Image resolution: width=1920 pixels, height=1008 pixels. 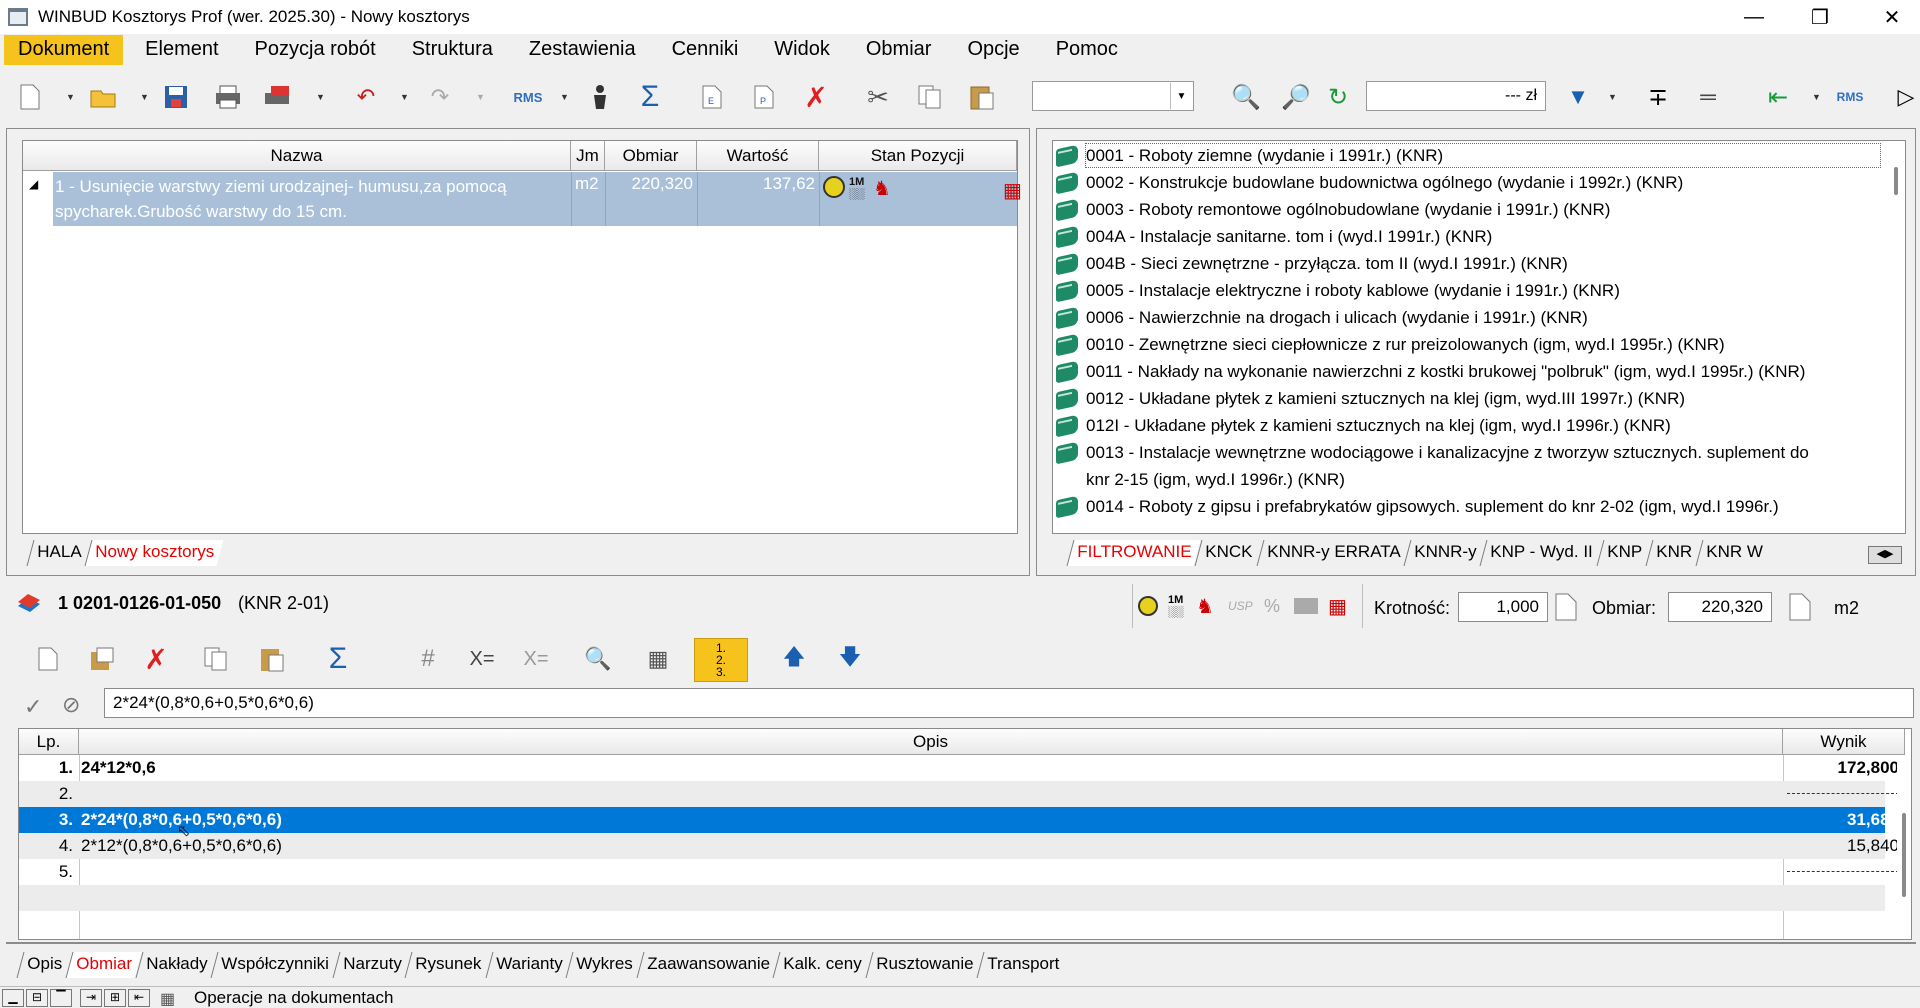 What do you see at coordinates (1272, 606) in the screenshot?
I see `percent-icon: %` at bounding box center [1272, 606].